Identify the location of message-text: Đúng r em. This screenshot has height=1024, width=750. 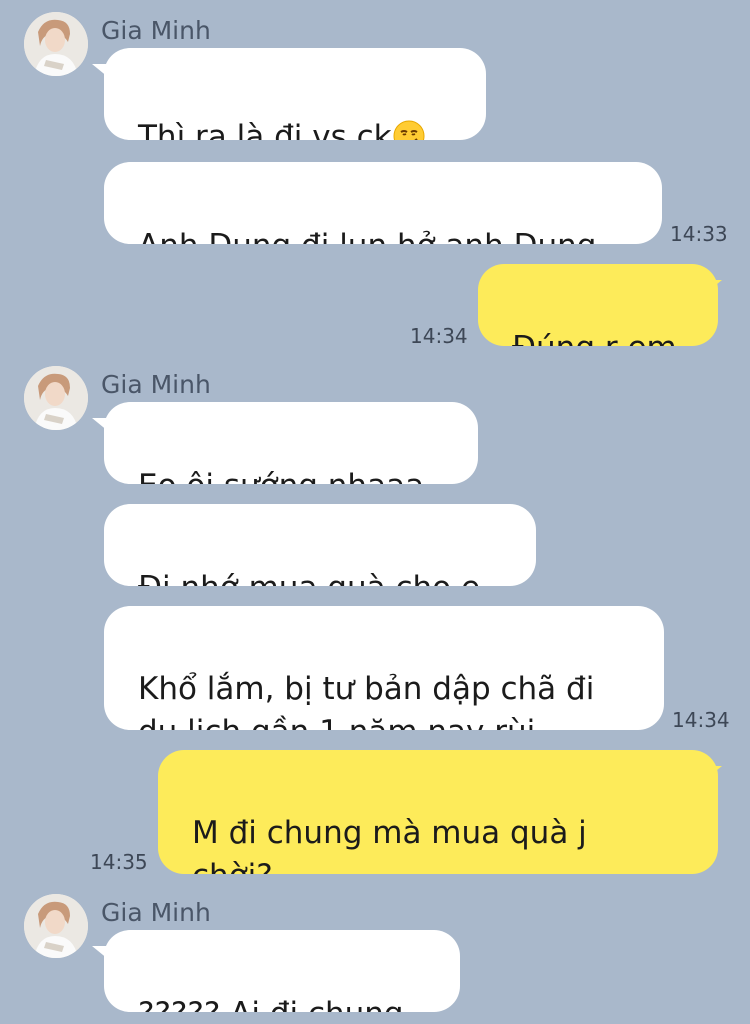
(594, 338).